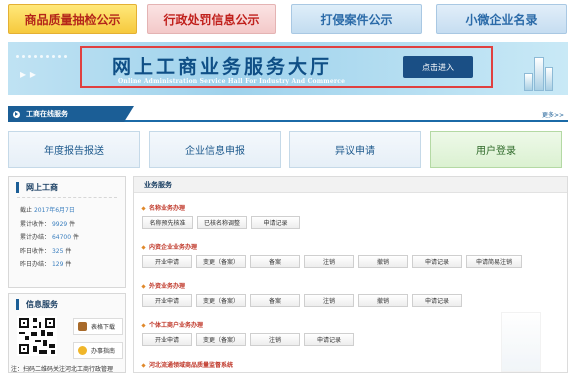  I want to click on lightbulb-icon, so click(82, 350).